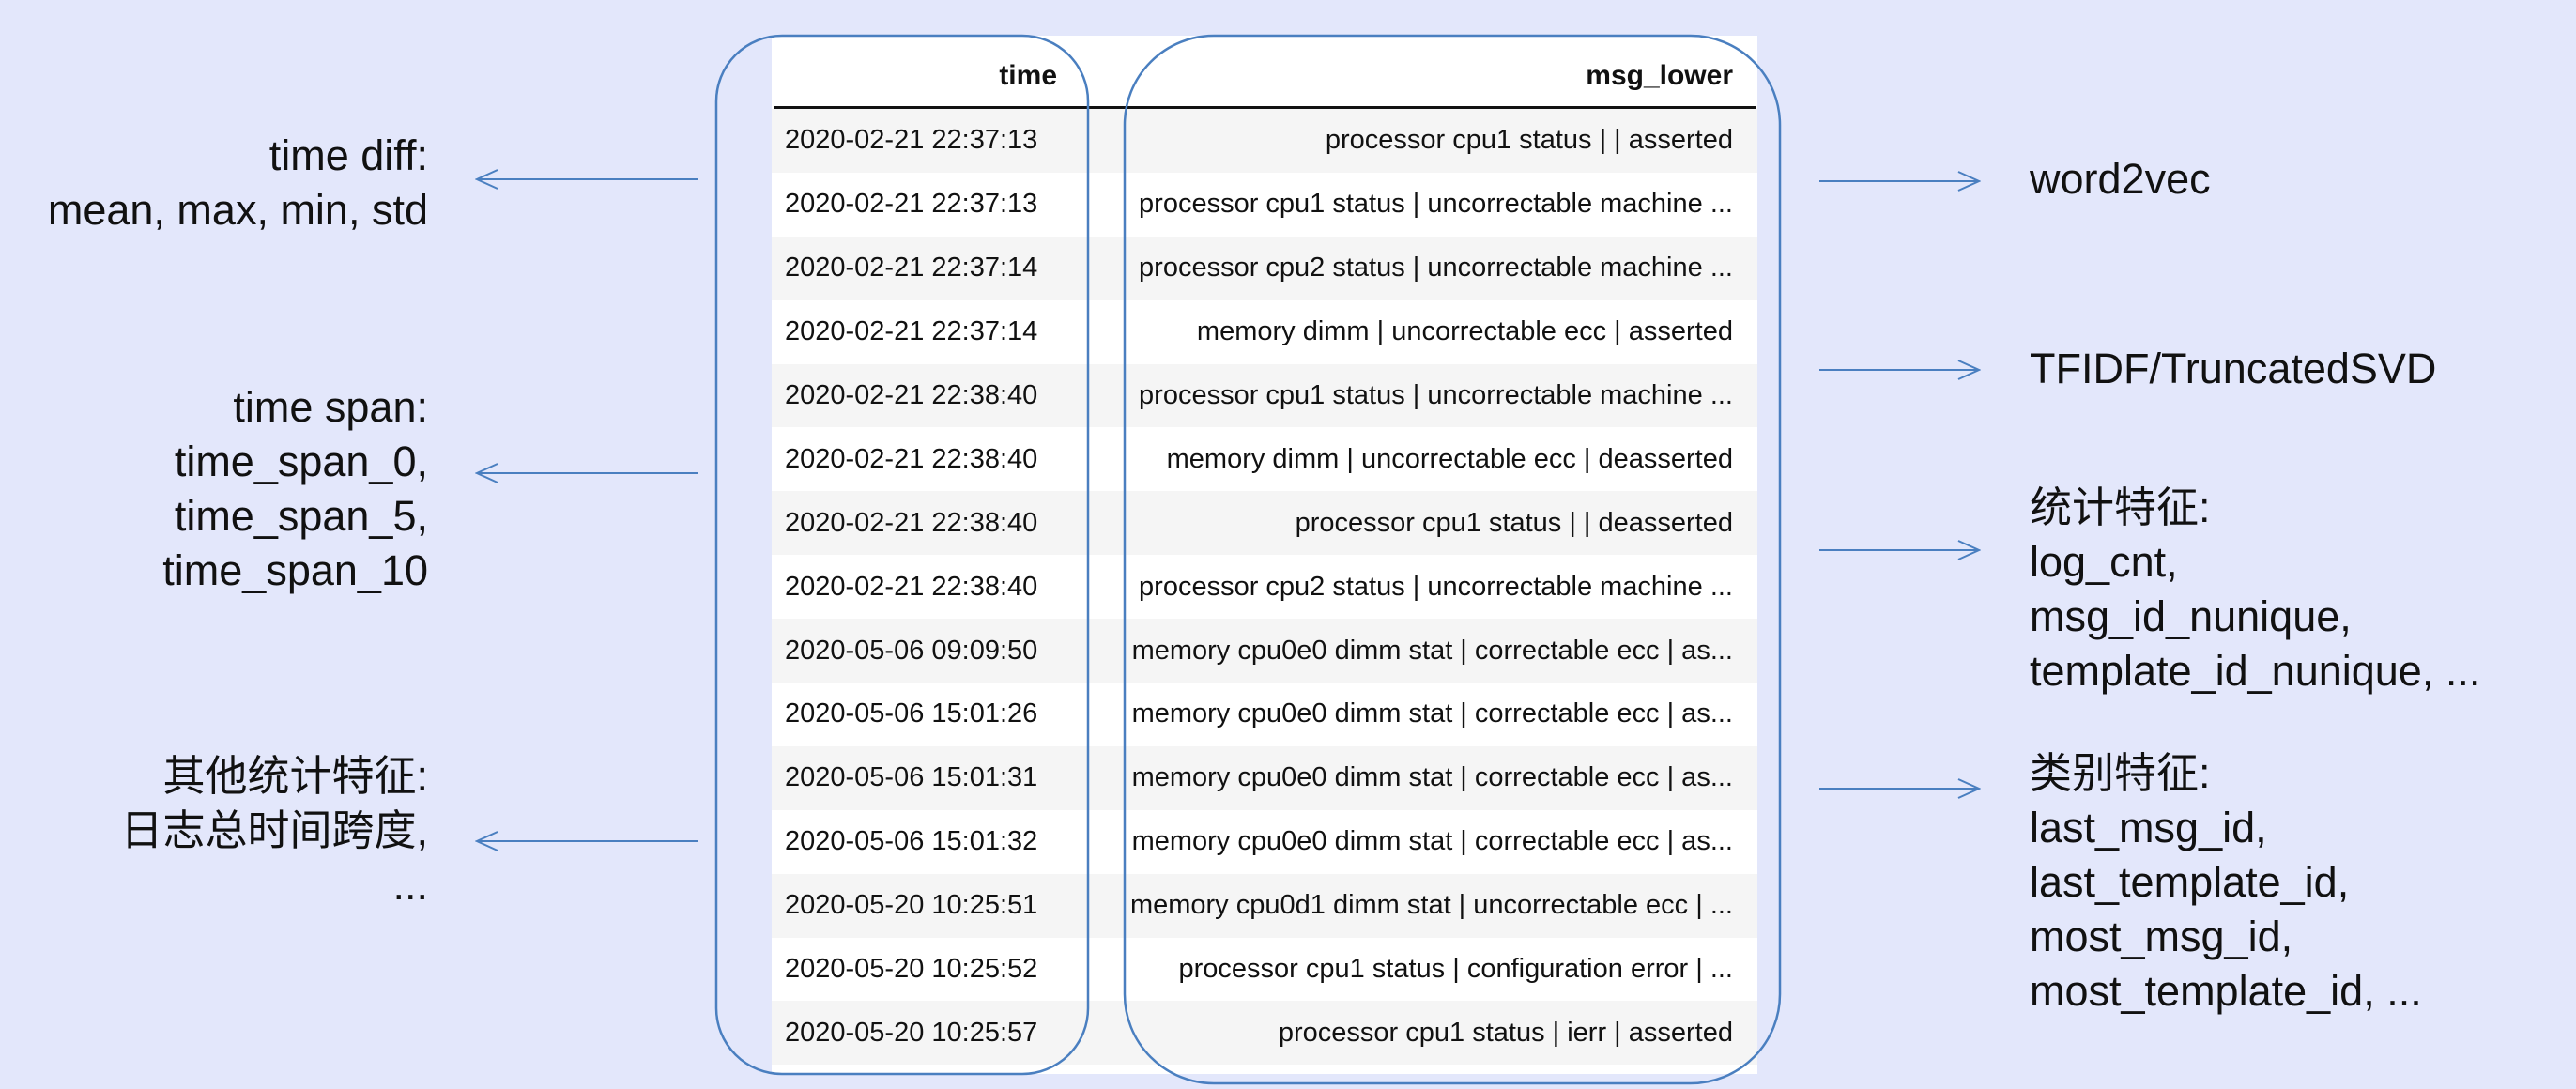  Describe the element at coordinates (902, 555) in the screenshot. I see `time-column-outline` at that location.